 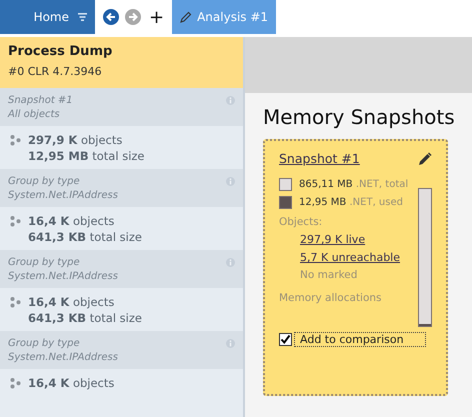 What do you see at coordinates (34, 114) in the screenshot?
I see `step-subtitle: All objects` at bounding box center [34, 114].